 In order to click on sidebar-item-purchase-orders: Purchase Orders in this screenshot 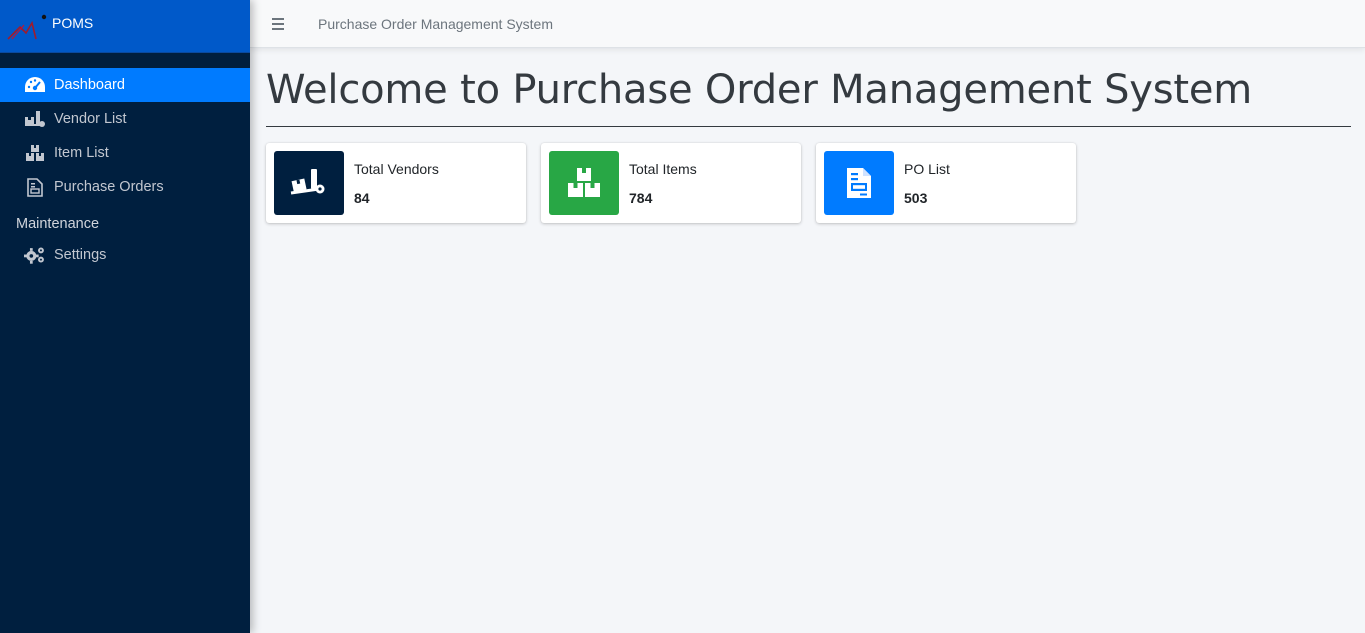, I will do `click(125, 187)`.